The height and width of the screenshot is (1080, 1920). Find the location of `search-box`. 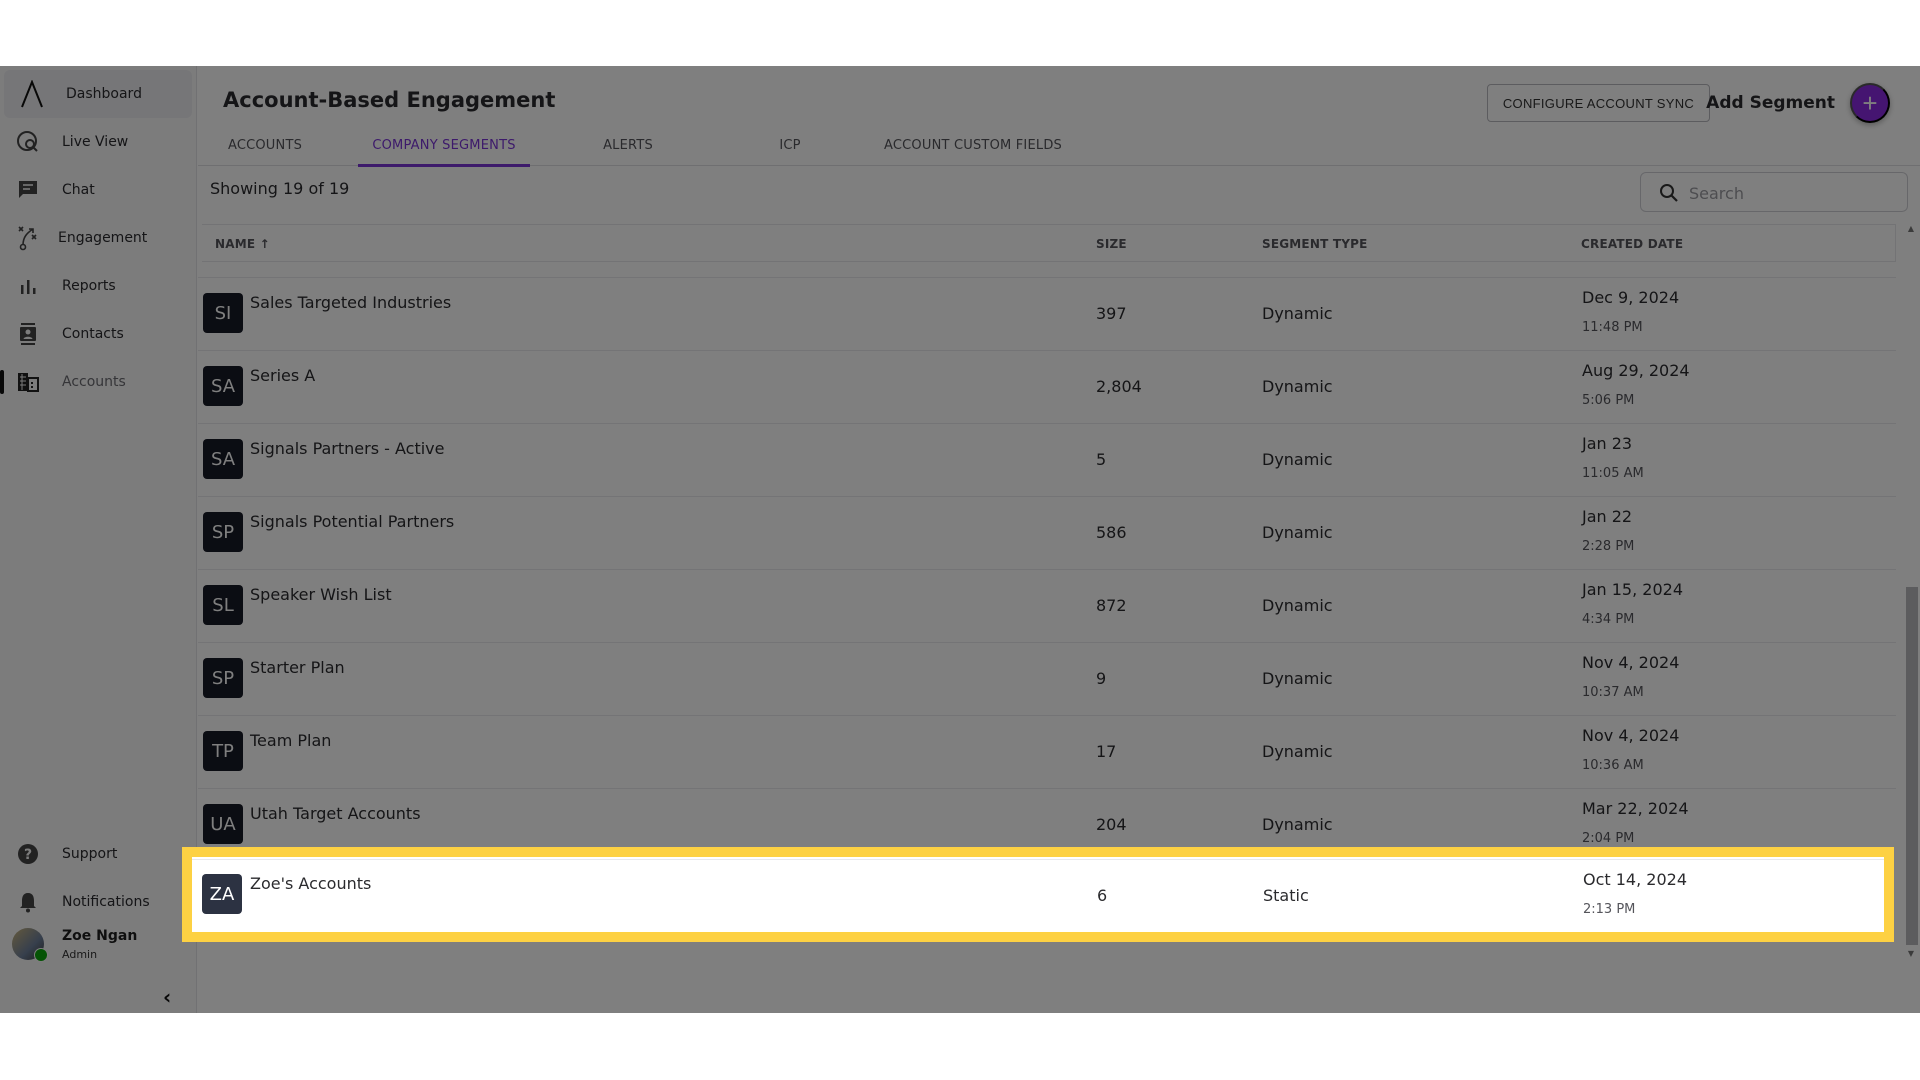

search-box is located at coordinates (1774, 192).